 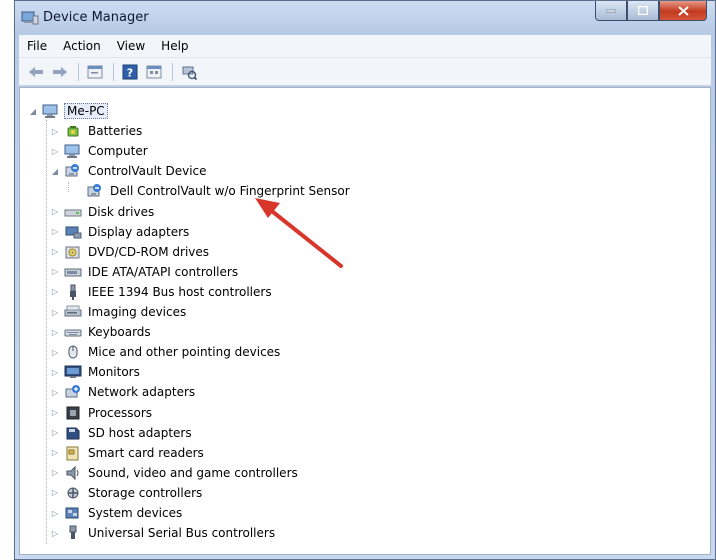 What do you see at coordinates (174, 46) in the screenshot?
I see `menu-help: Help` at bounding box center [174, 46].